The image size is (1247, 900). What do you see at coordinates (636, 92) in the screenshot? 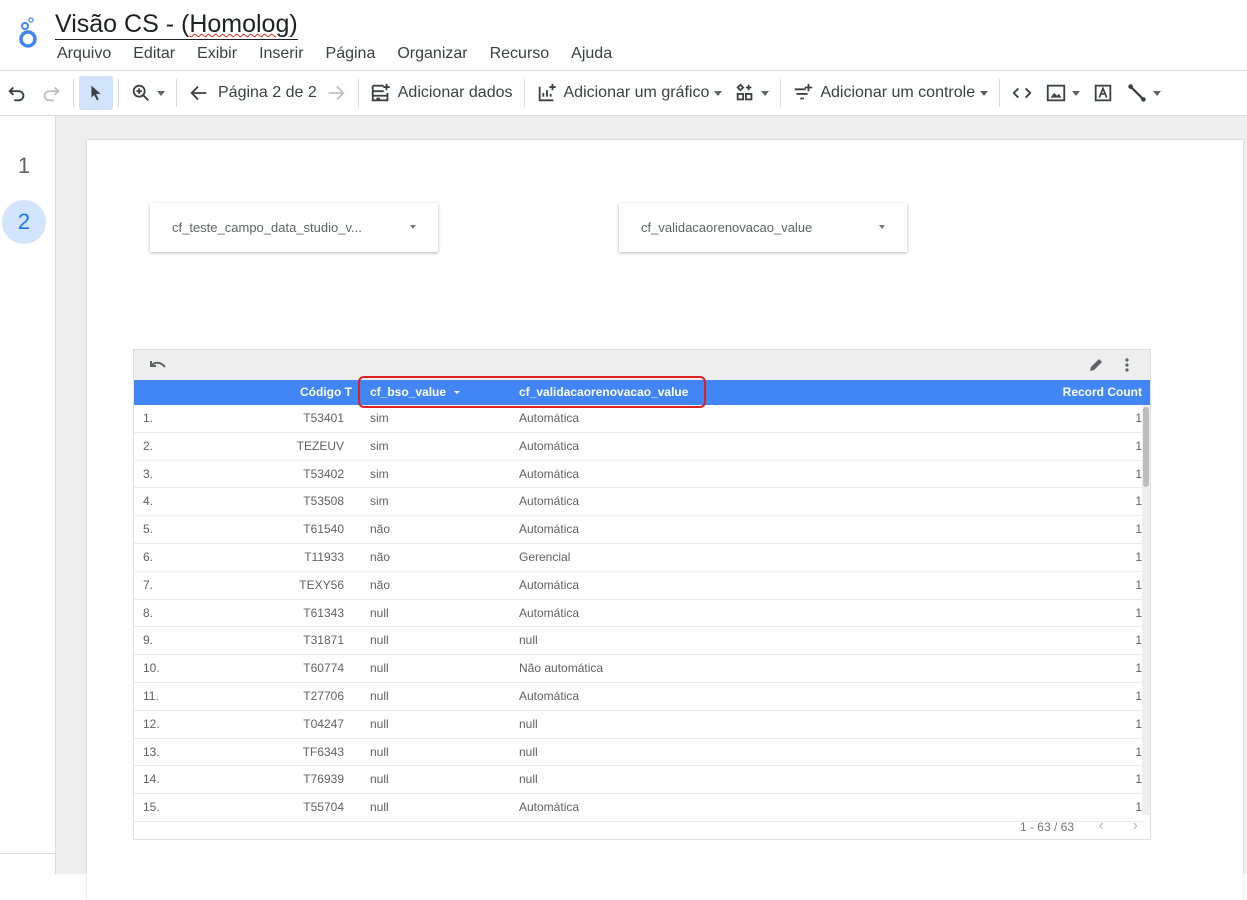
I see `add-chart-label: Adicionar um gráfico` at bounding box center [636, 92].